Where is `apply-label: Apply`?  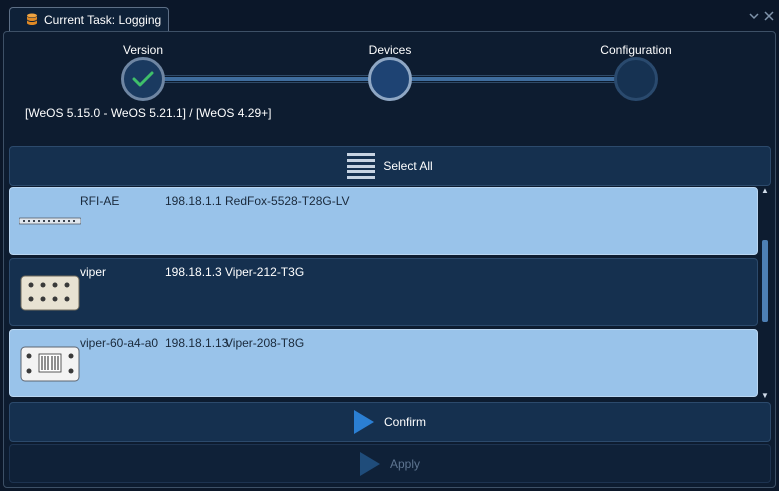 apply-label: Apply is located at coordinates (405, 463).